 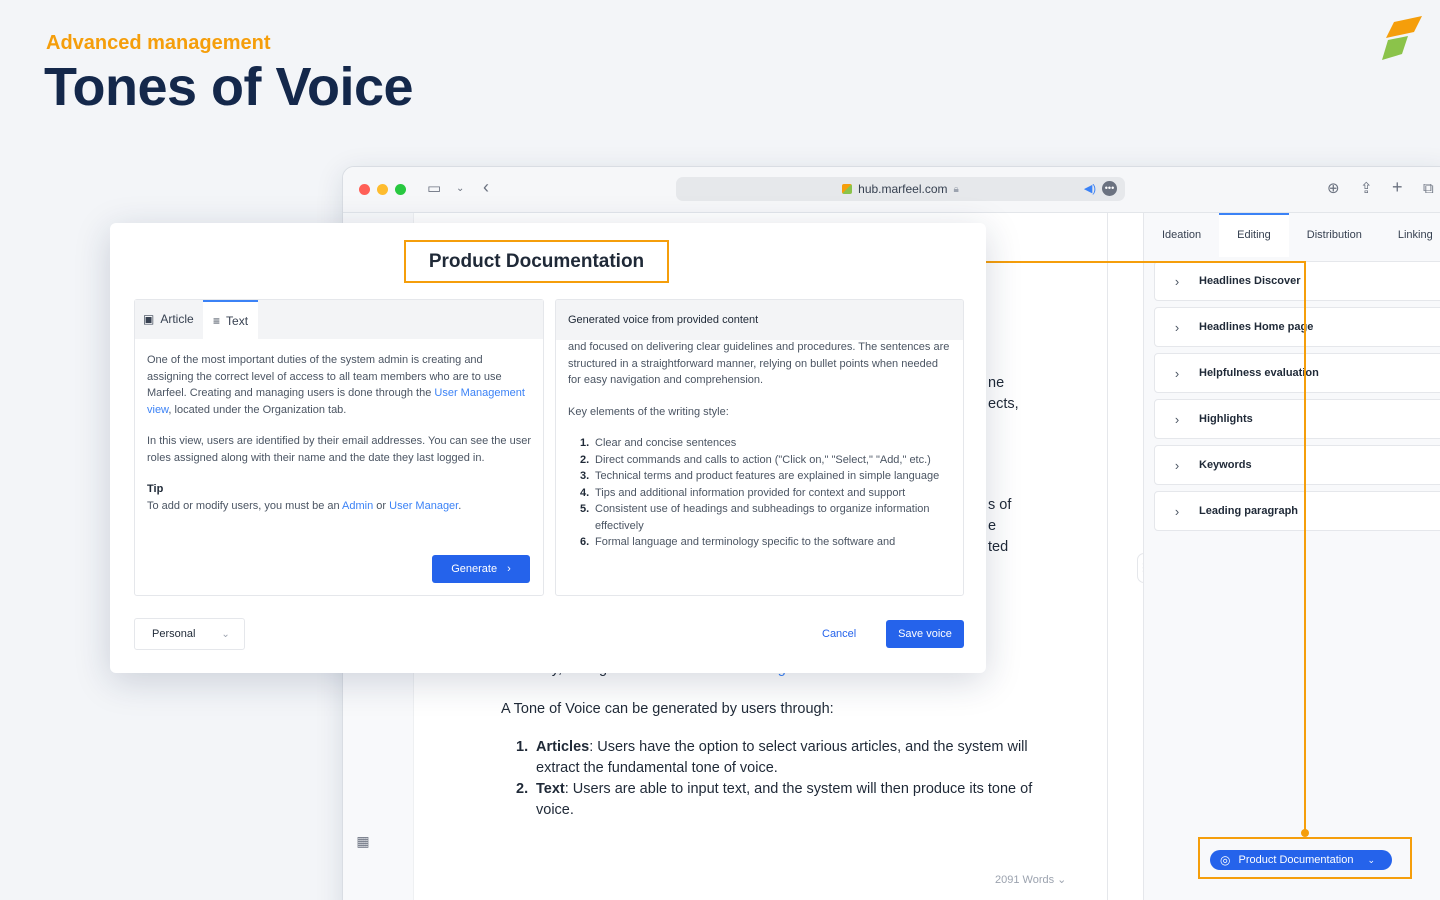 I want to click on text-icon: ≡, so click(x=217, y=320).